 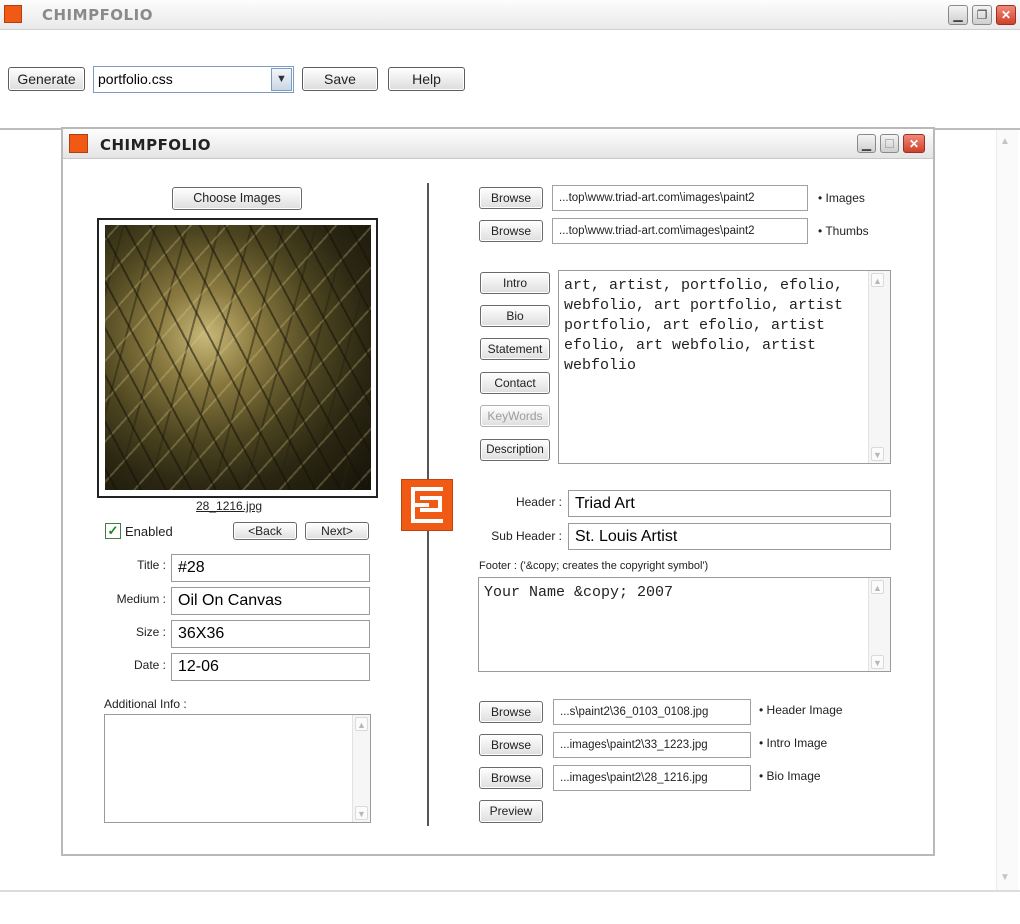 I want to click on help-button: Help, so click(x=426, y=79).